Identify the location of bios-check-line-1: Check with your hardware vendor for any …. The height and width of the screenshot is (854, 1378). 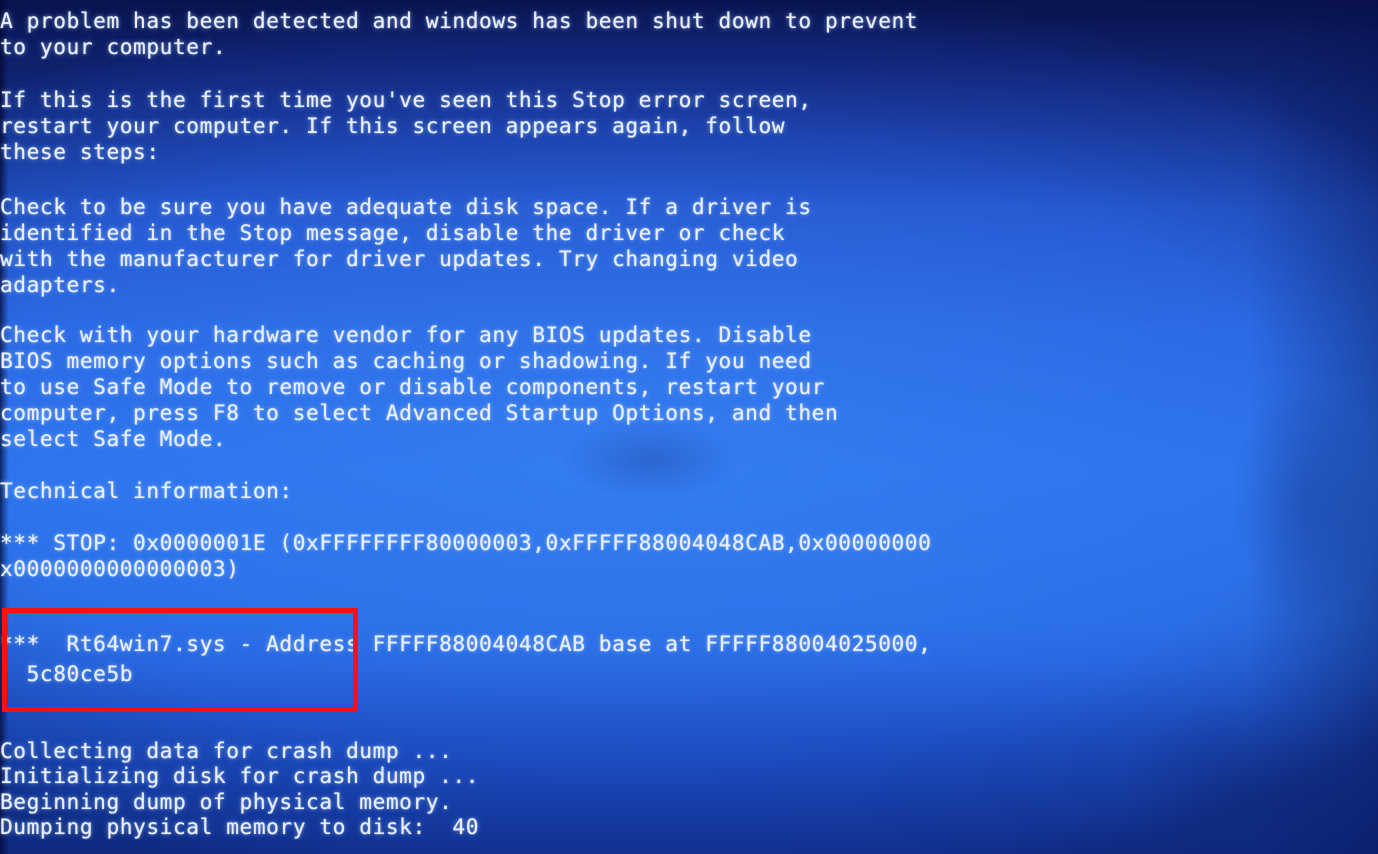
(406, 334).